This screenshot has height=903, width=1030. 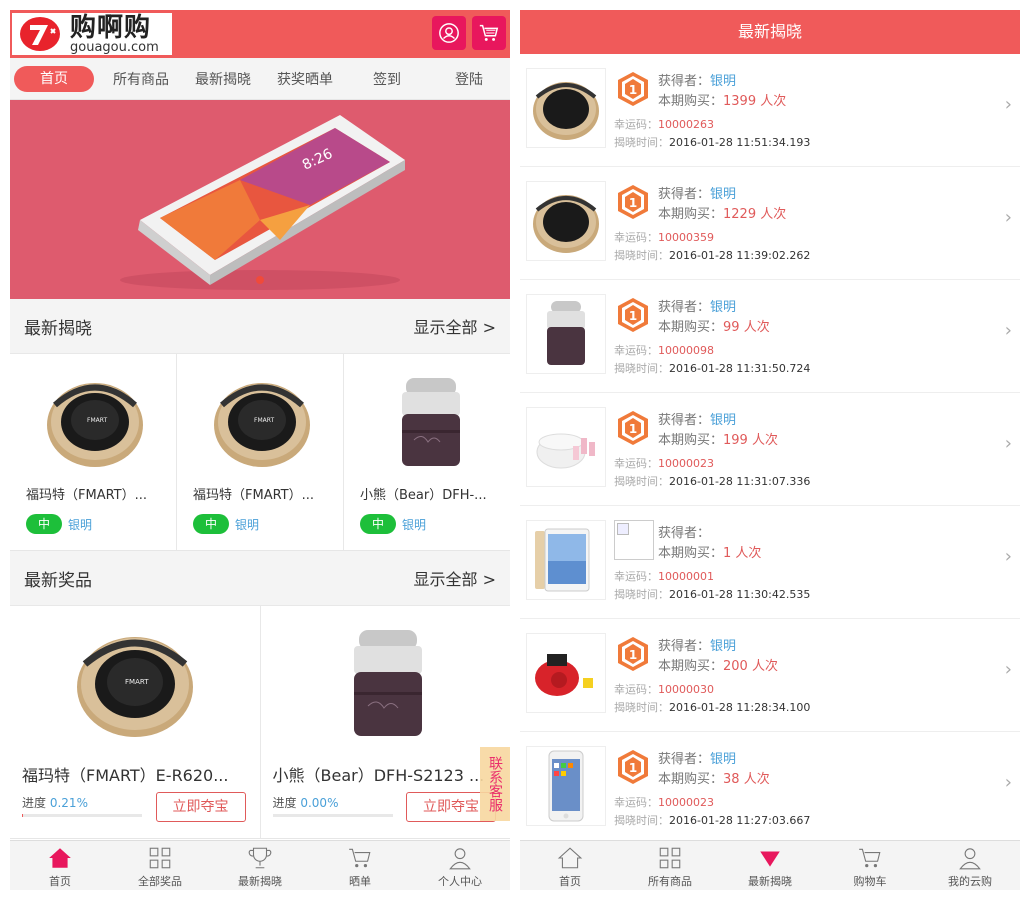 I want to click on purchase-count: 1229 人次, so click(x=755, y=214).